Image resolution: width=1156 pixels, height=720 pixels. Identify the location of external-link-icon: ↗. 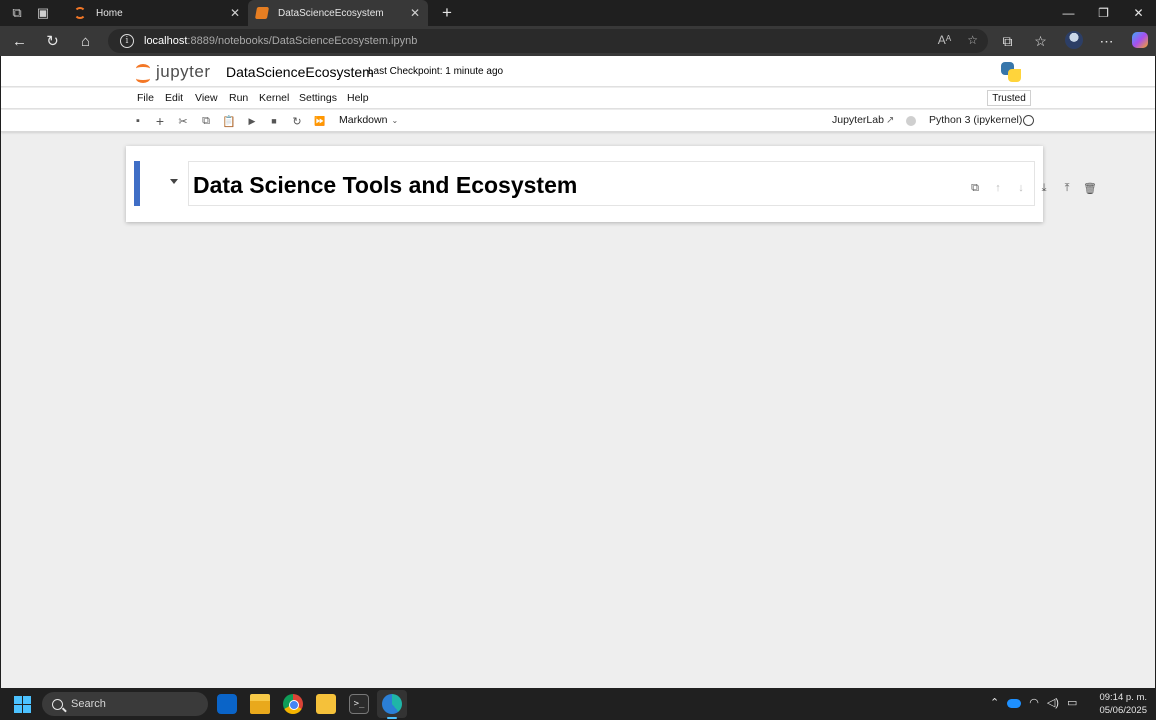
(890, 120).